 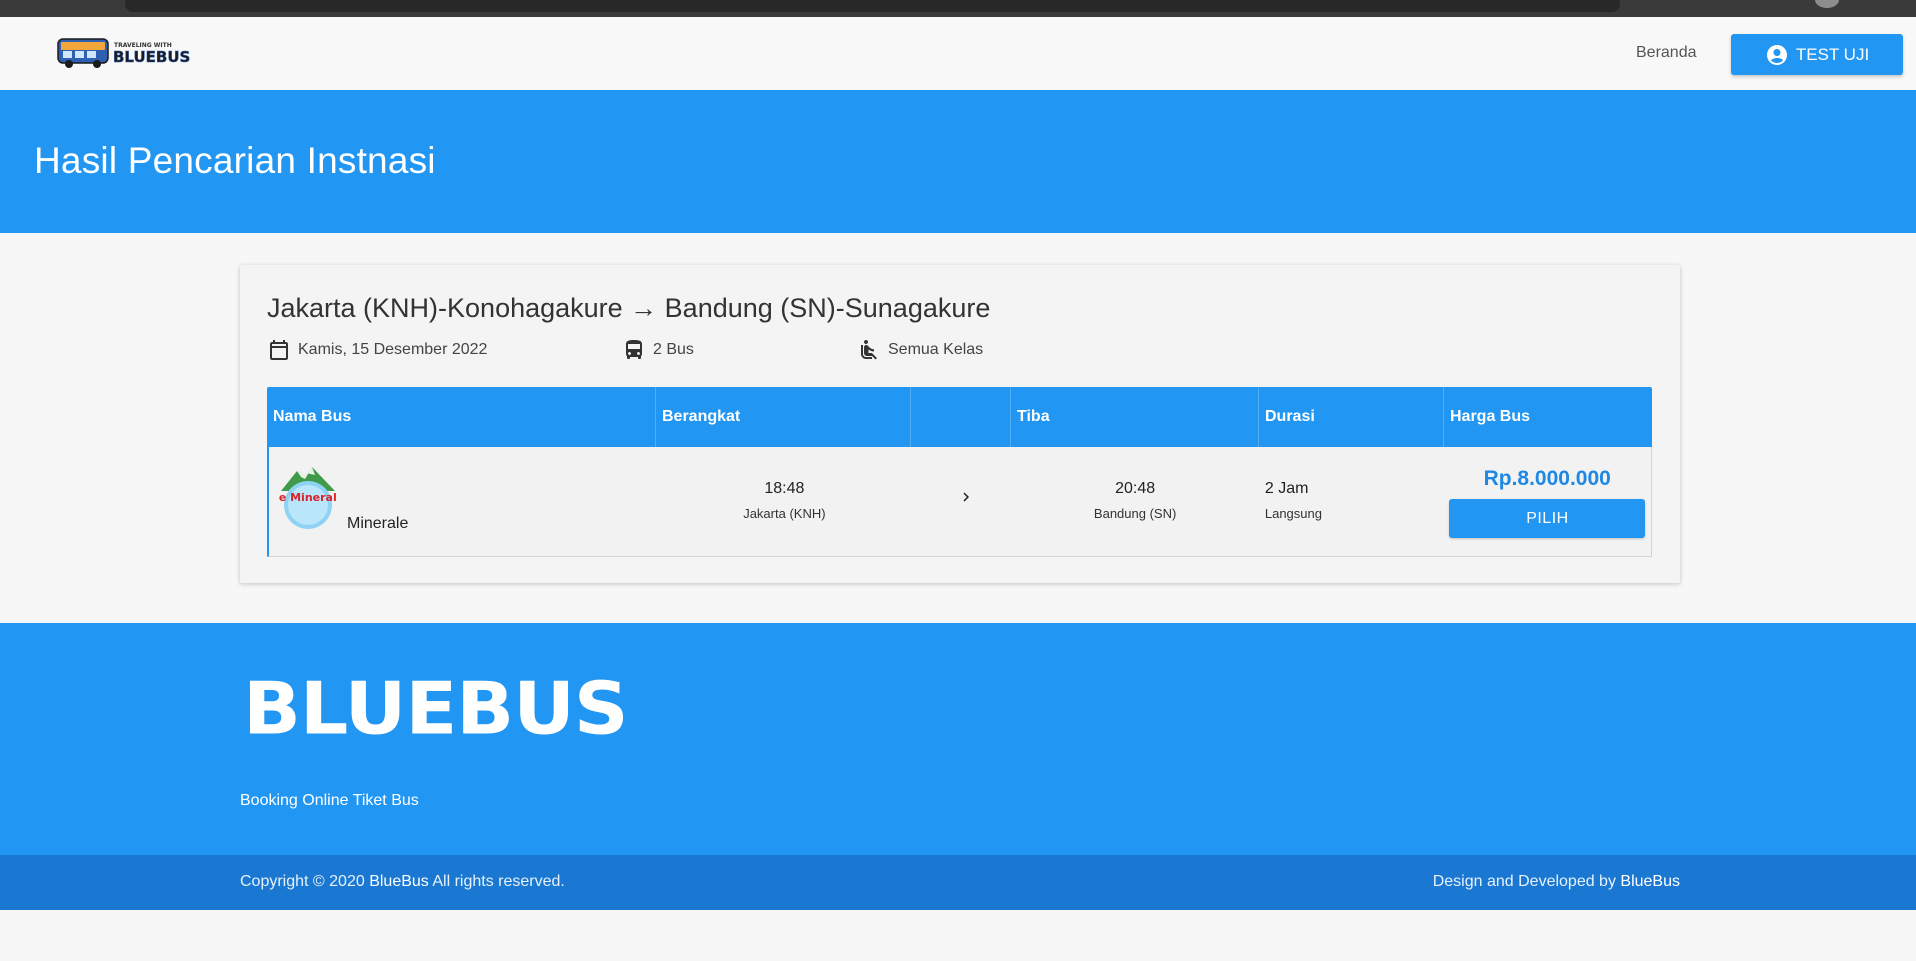 I want to click on duration: 2 Jam, so click(x=1286, y=488).